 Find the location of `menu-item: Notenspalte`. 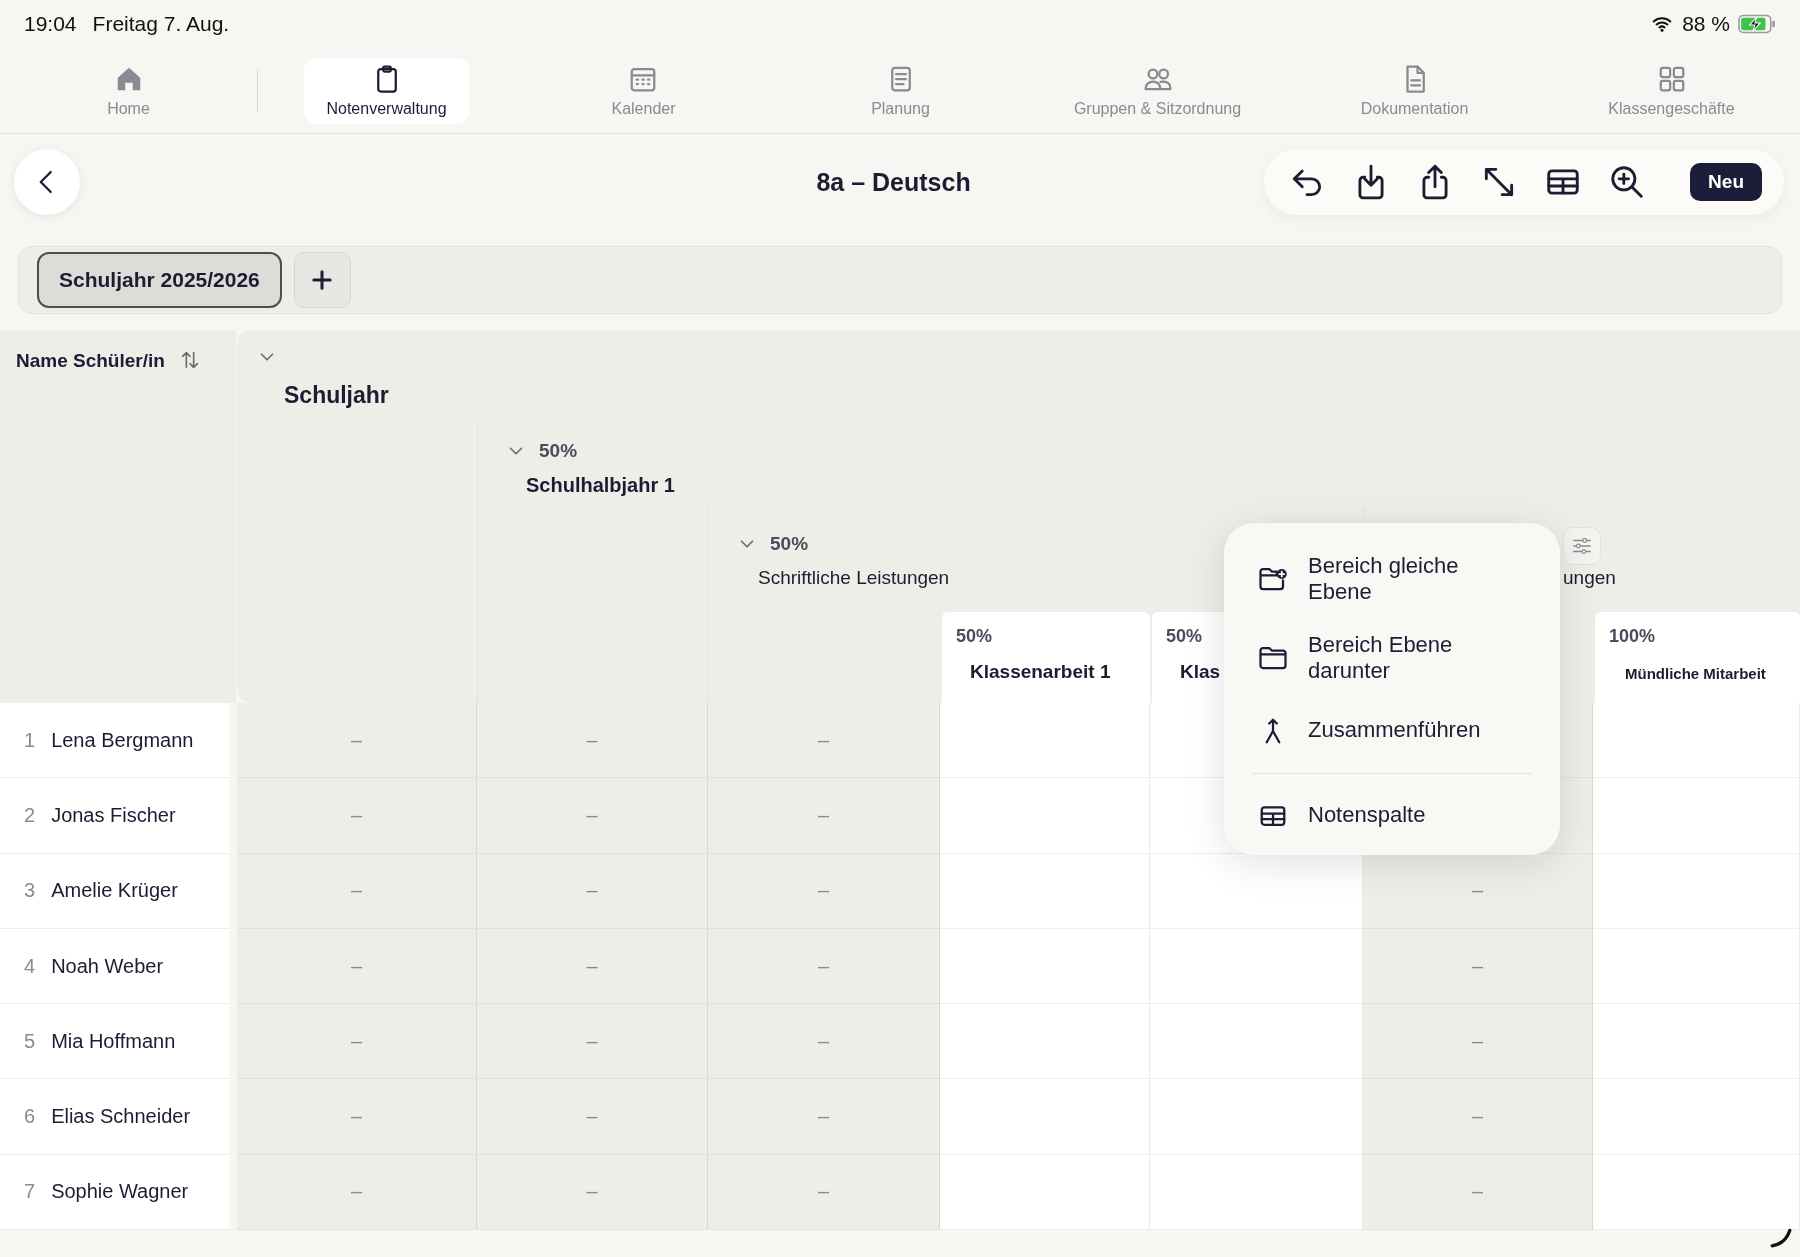

menu-item: Notenspalte is located at coordinates (1392, 815).